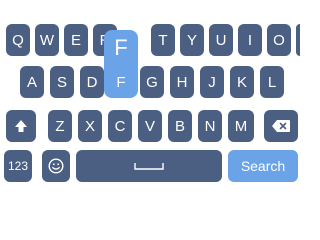  I want to click on key-t: T, so click(163, 40).